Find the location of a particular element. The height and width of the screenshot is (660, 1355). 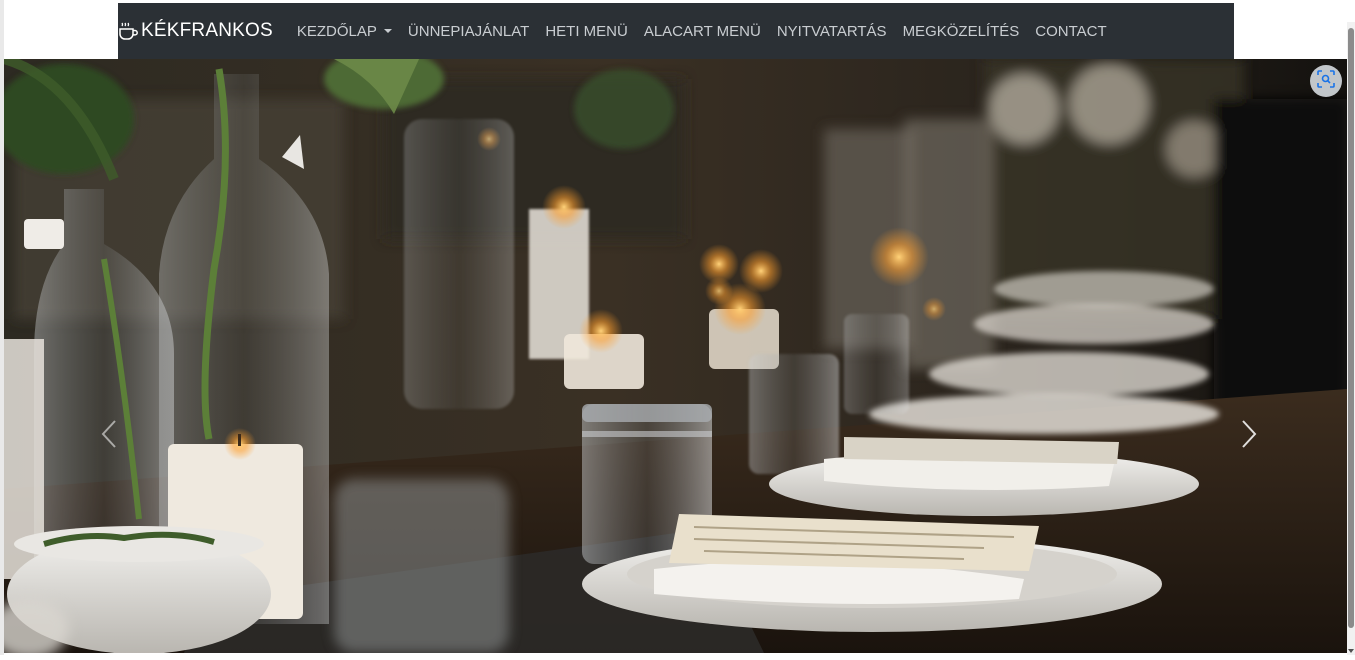

nav-item-kezdolap: KEZDŐLAP is located at coordinates (344, 31).